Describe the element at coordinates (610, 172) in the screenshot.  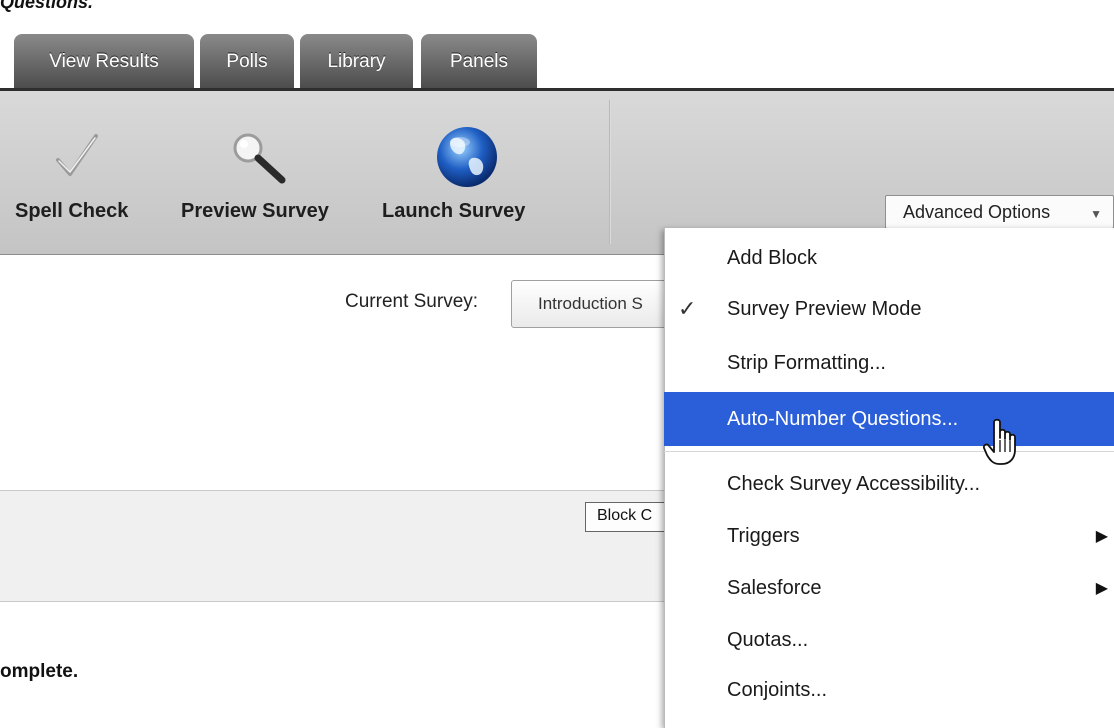
I see `toolbar-divider` at that location.